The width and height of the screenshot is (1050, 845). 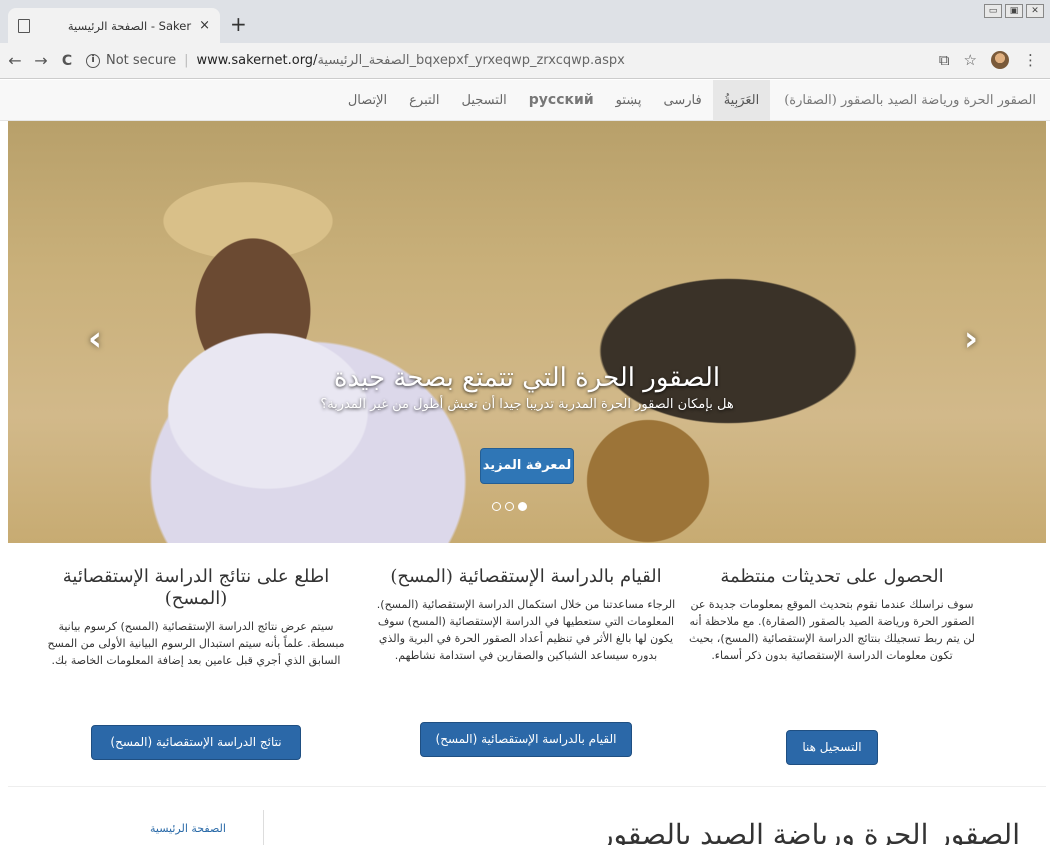 I want to click on carousel-prev-icon: ‹, so click(x=95, y=339).